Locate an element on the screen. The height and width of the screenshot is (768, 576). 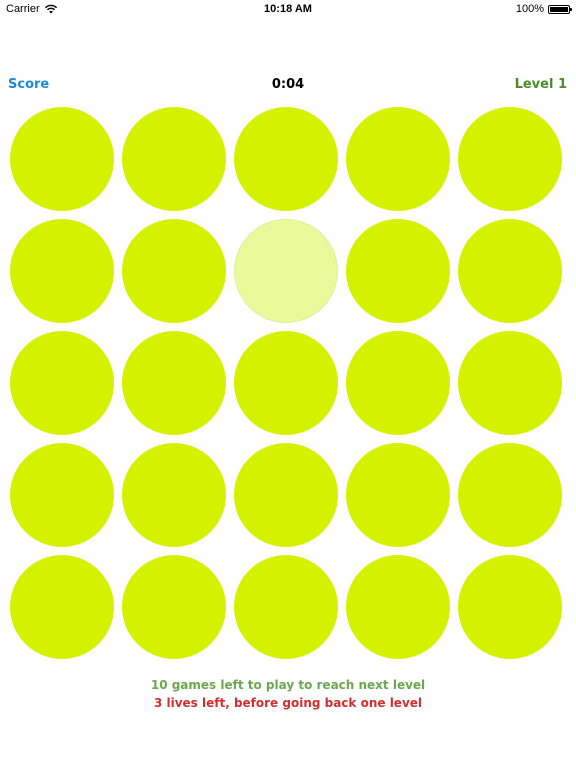
battery-fill is located at coordinates (559, 9).